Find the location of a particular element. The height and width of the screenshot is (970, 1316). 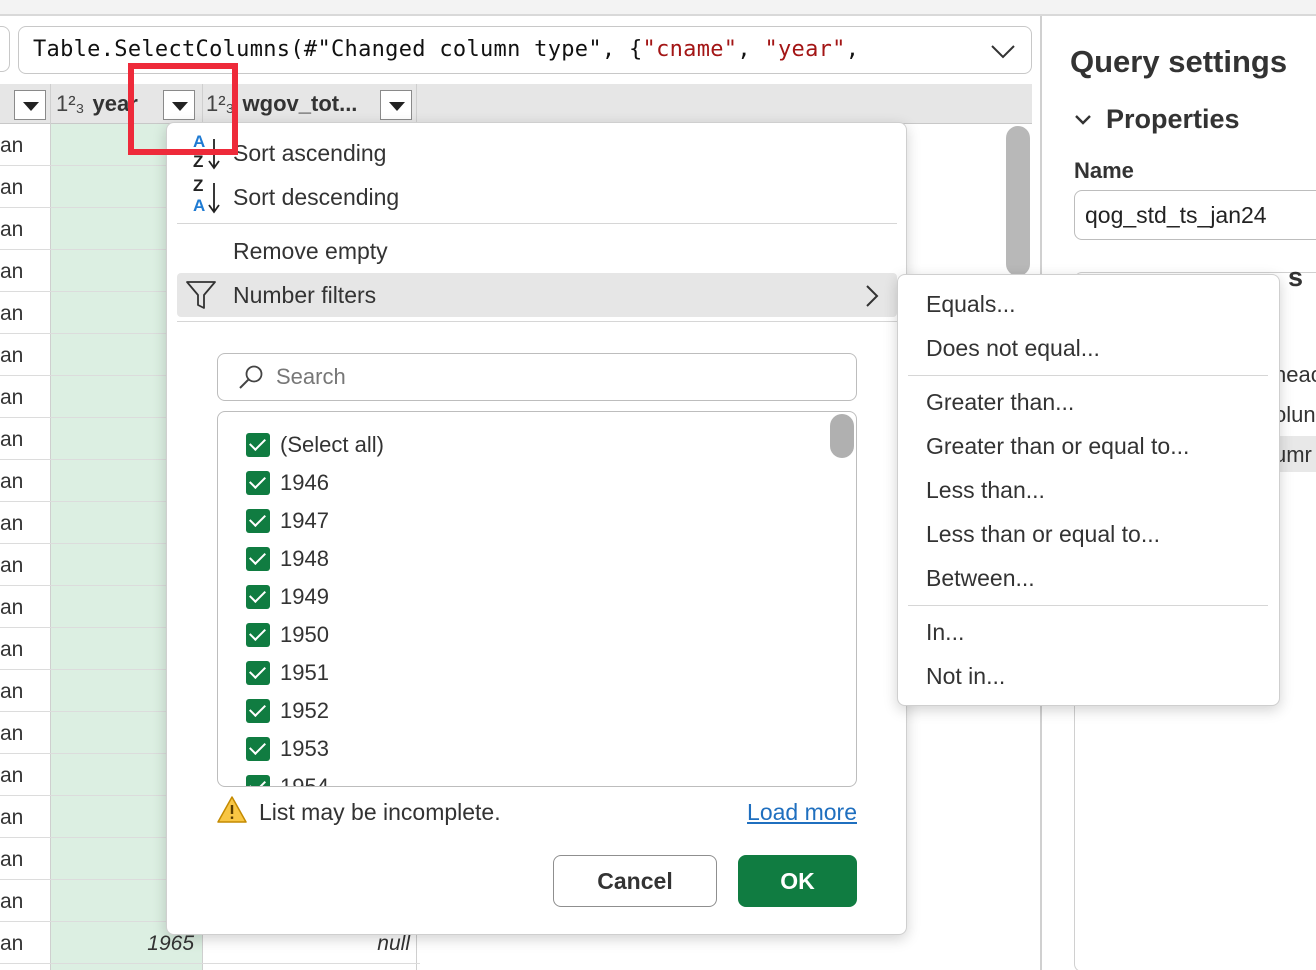

search-icon is located at coordinates (251, 377).